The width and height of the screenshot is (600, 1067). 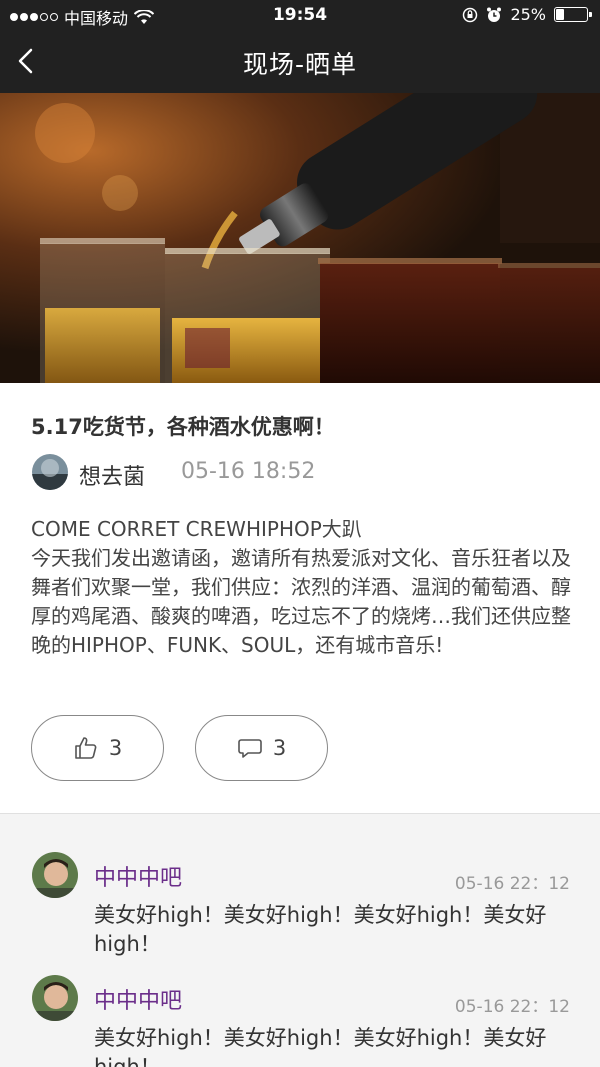 I want to click on author-avatar, so click(x=50, y=472).